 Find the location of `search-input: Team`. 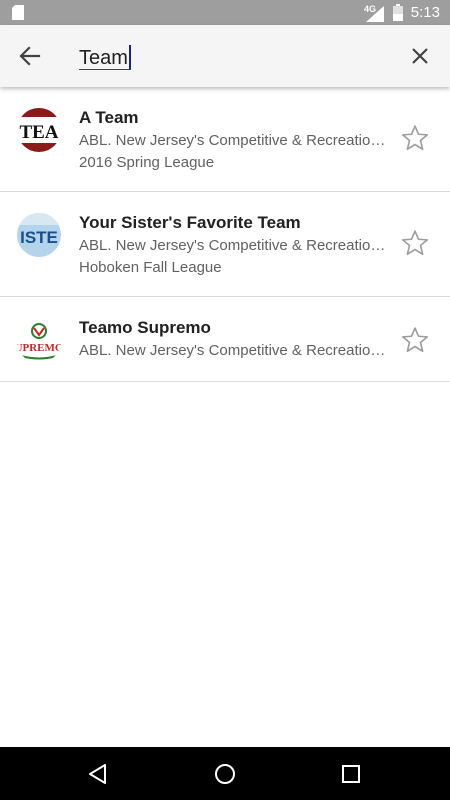

search-input: Team is located at coordinates (105, 57).